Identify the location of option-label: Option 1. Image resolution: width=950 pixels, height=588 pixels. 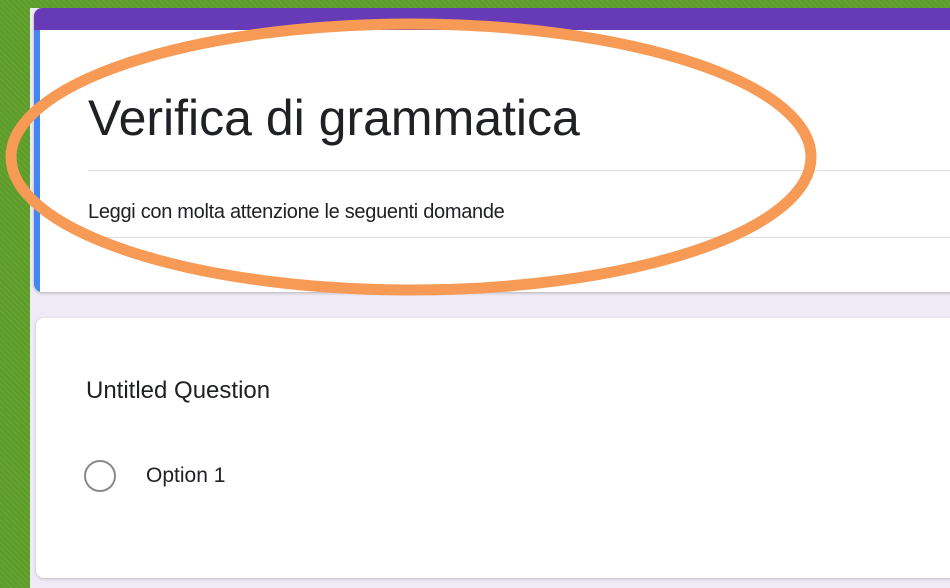
(185, 476).